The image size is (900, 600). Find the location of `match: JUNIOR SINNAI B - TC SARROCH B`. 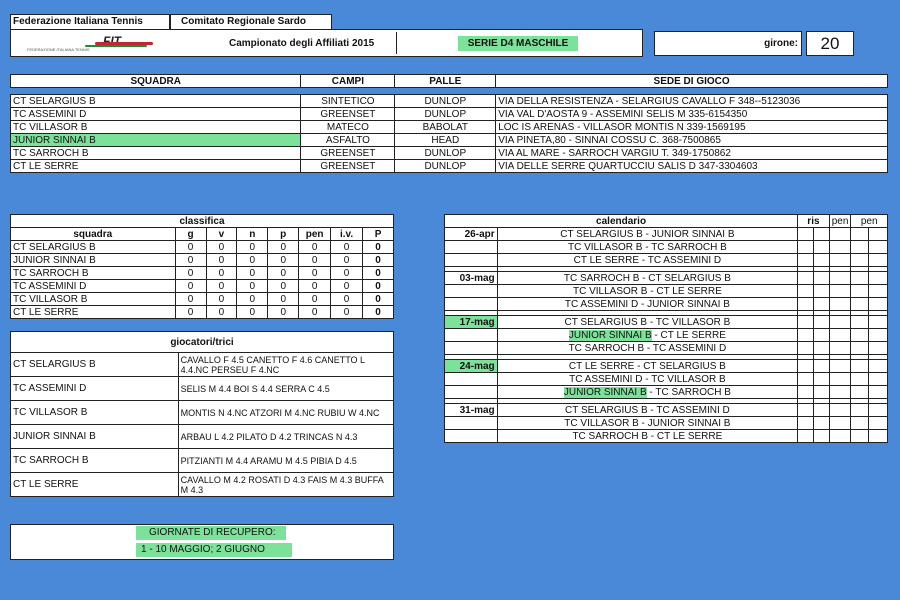

match: JUNIOR SINNAI B - TC SARROCH B is located at coordinates (647, 392).